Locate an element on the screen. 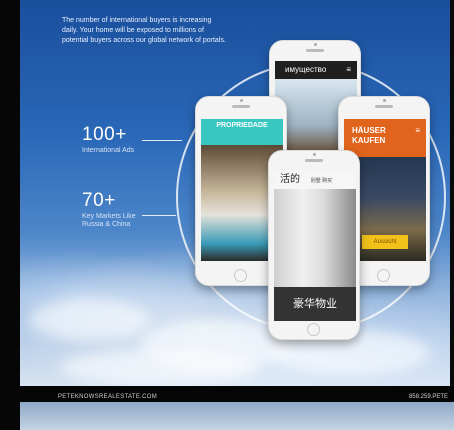  phone-chinese: 活的 别墅 购买 豪华物业 is located at coordinates (314, 245).